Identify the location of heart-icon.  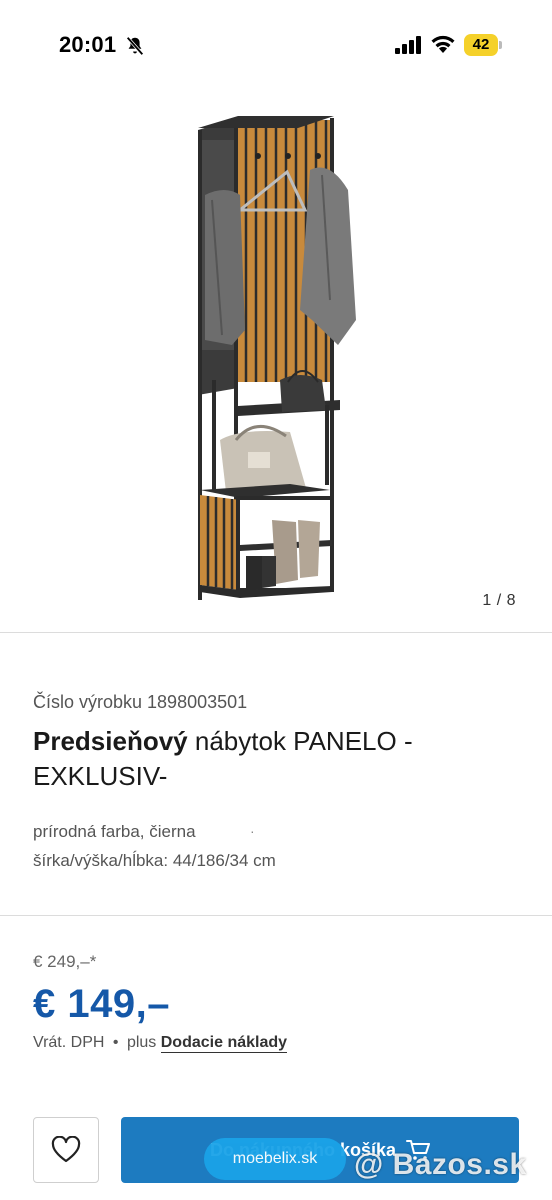
(66, 1149).